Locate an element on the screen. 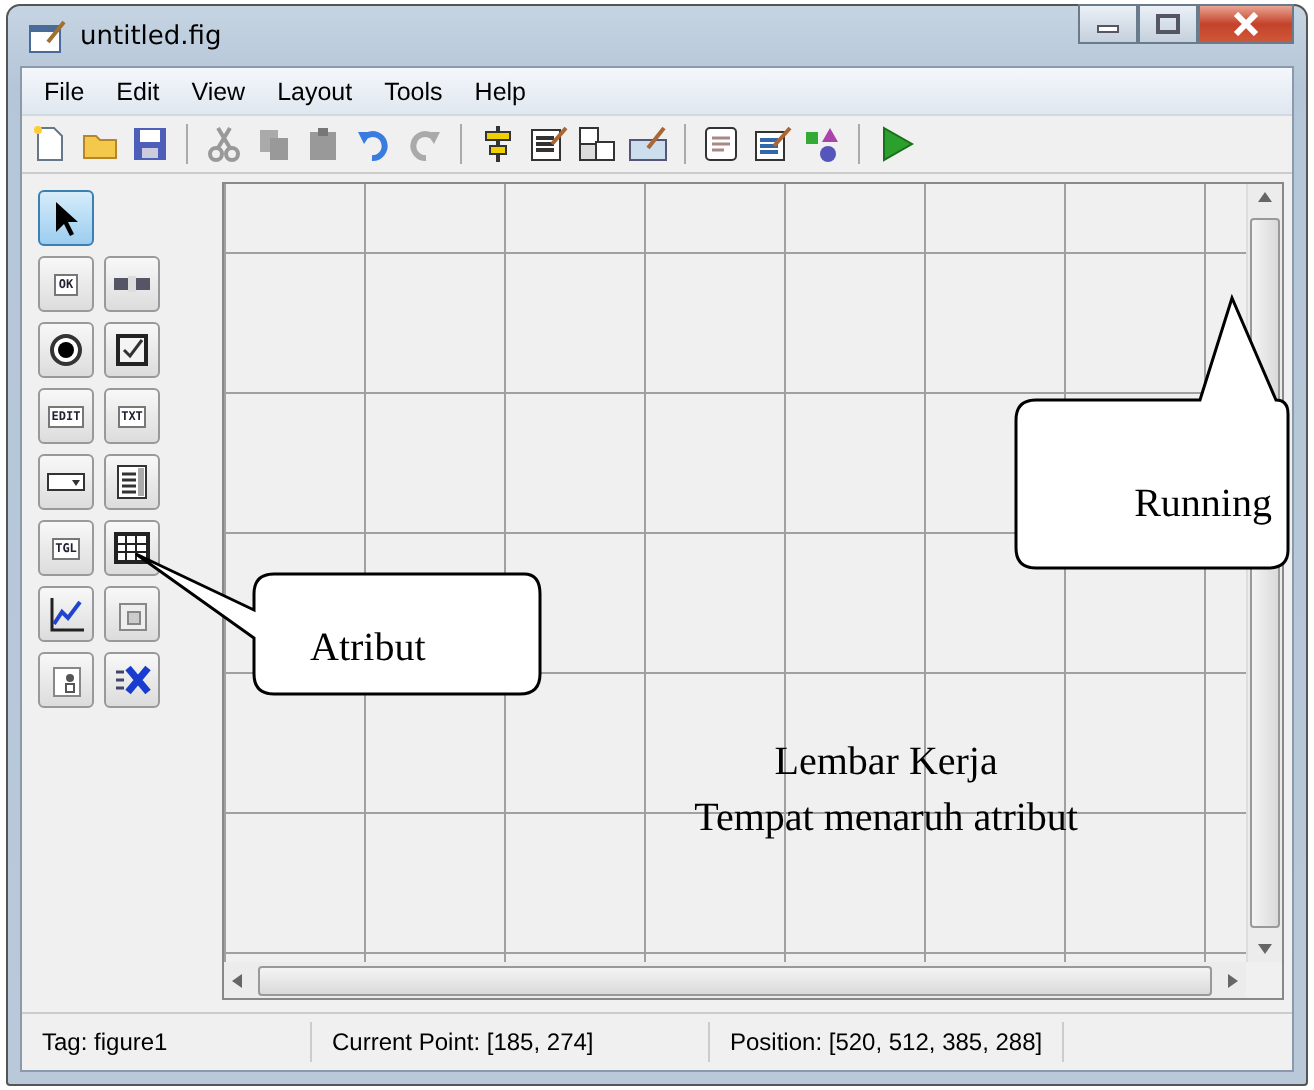 Image resolution: width=1314 pixels, height=1090 pixels. close-button is located at coordinates (1246, 24).